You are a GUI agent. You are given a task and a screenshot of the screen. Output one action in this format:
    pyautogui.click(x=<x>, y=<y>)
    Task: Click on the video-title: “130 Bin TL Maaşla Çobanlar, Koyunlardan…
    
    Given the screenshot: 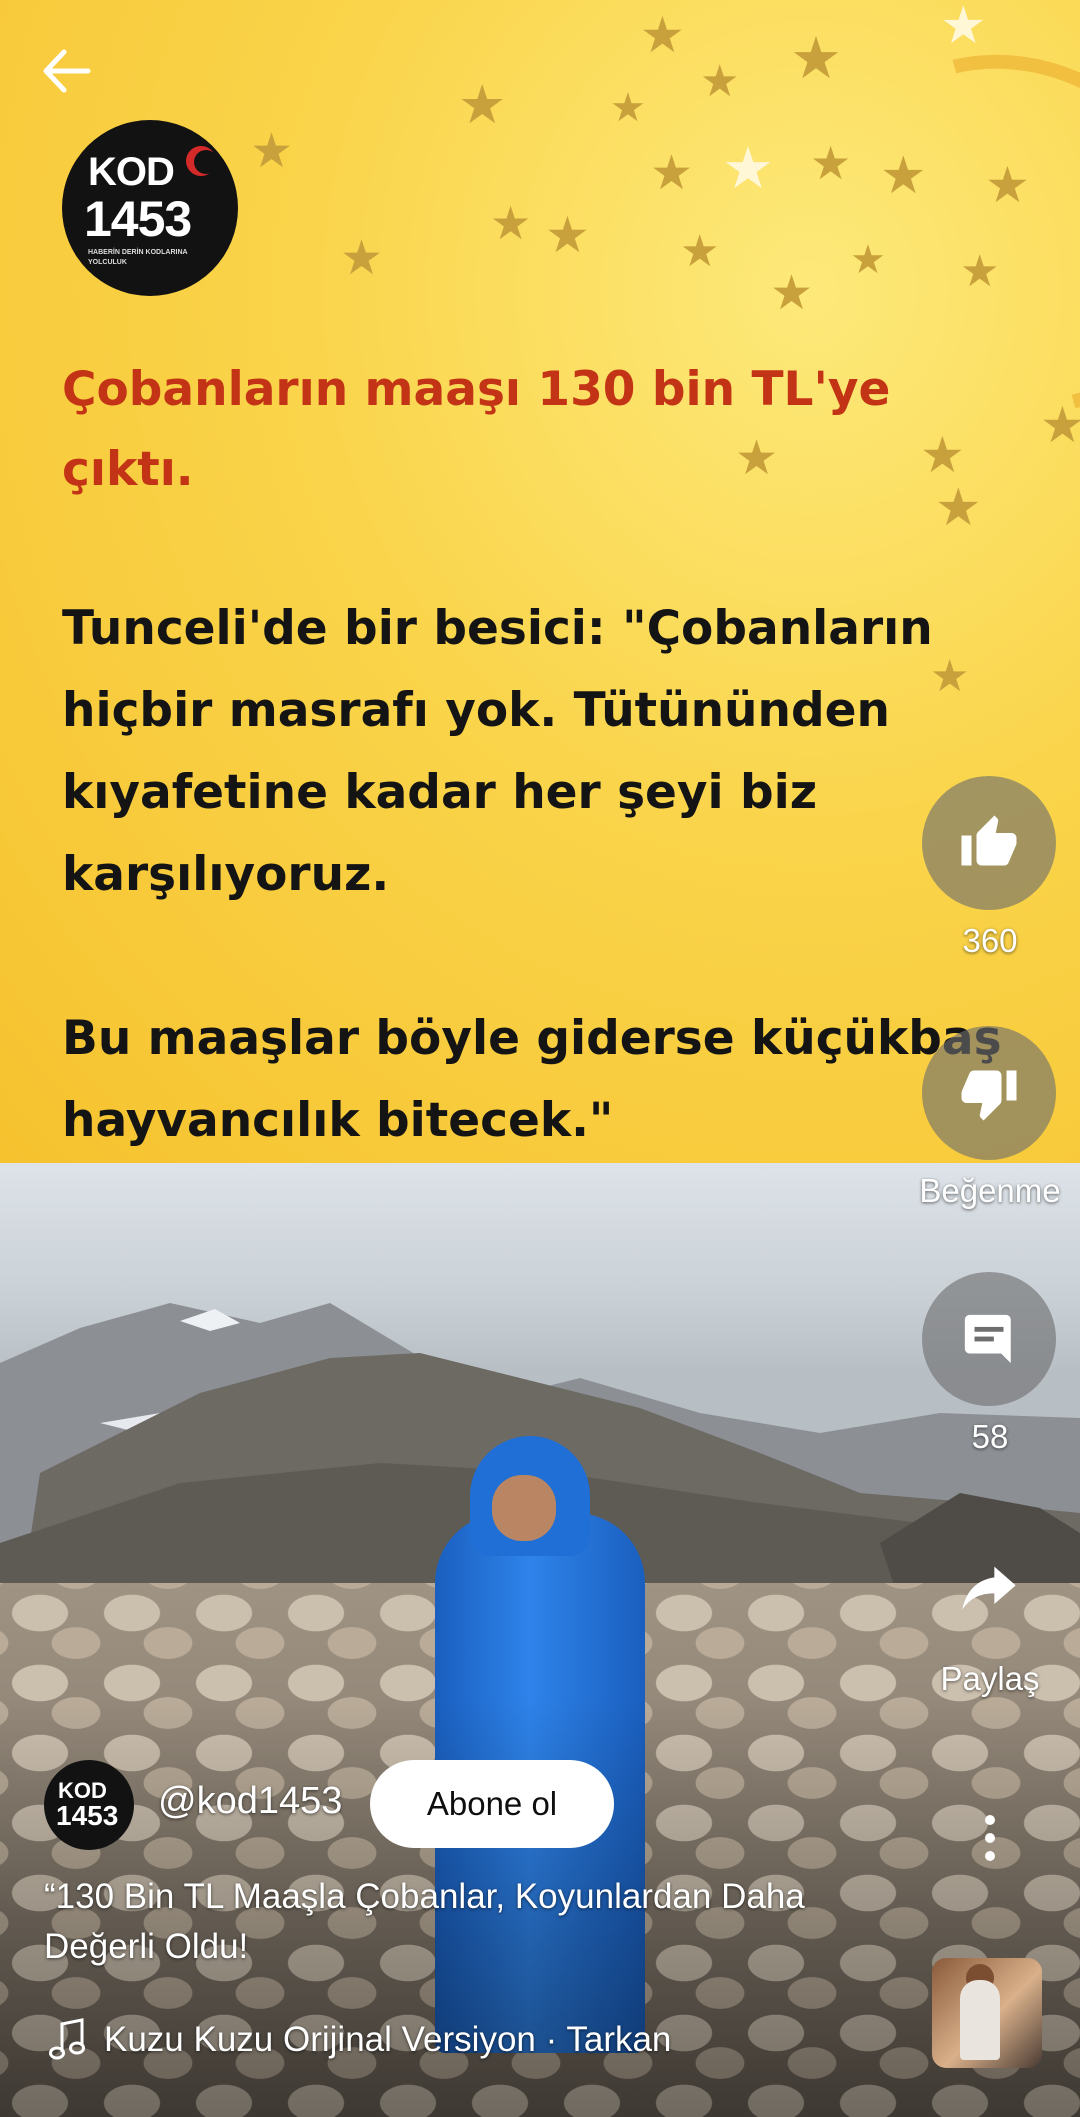 What is the action you would take?
    pyautogui.click(x=469, y=1922)
    